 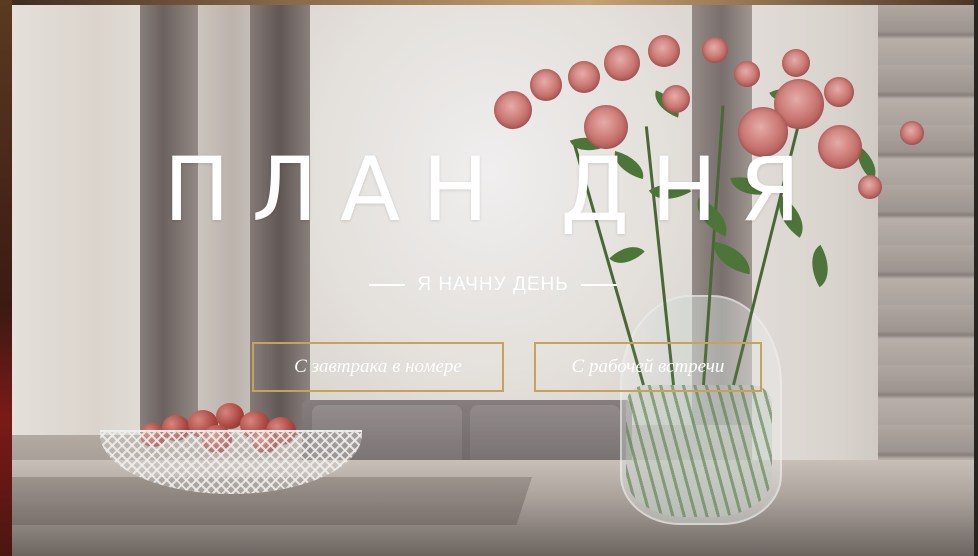 I want to click on page-title: ПЛАН ДНЯ, so click(x=493, y=189).